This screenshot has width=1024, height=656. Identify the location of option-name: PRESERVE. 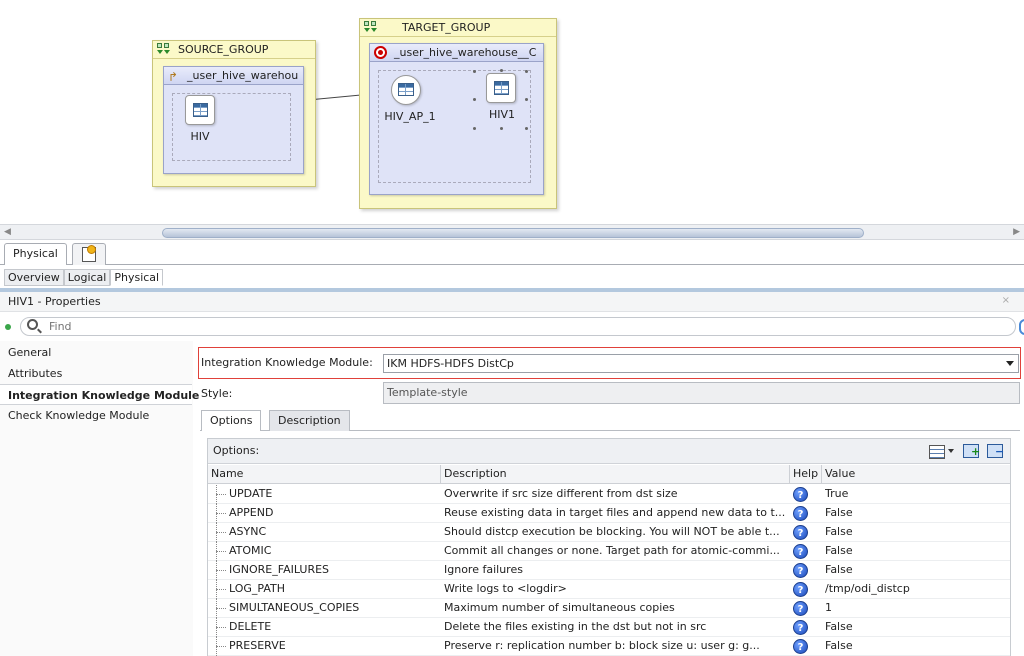
(257, 645).